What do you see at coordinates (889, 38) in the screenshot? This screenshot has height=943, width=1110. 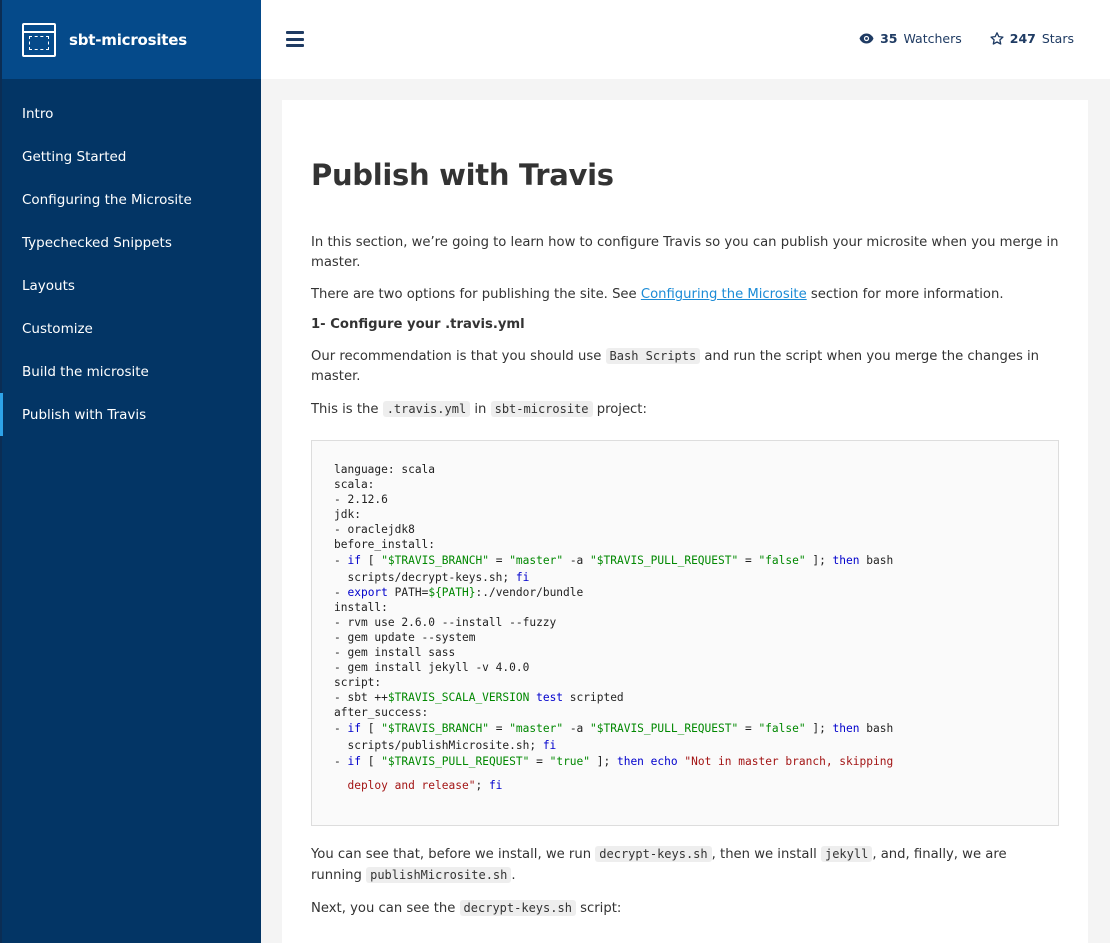 I see `watchers-count: 35` at bounding box center [889, 38].